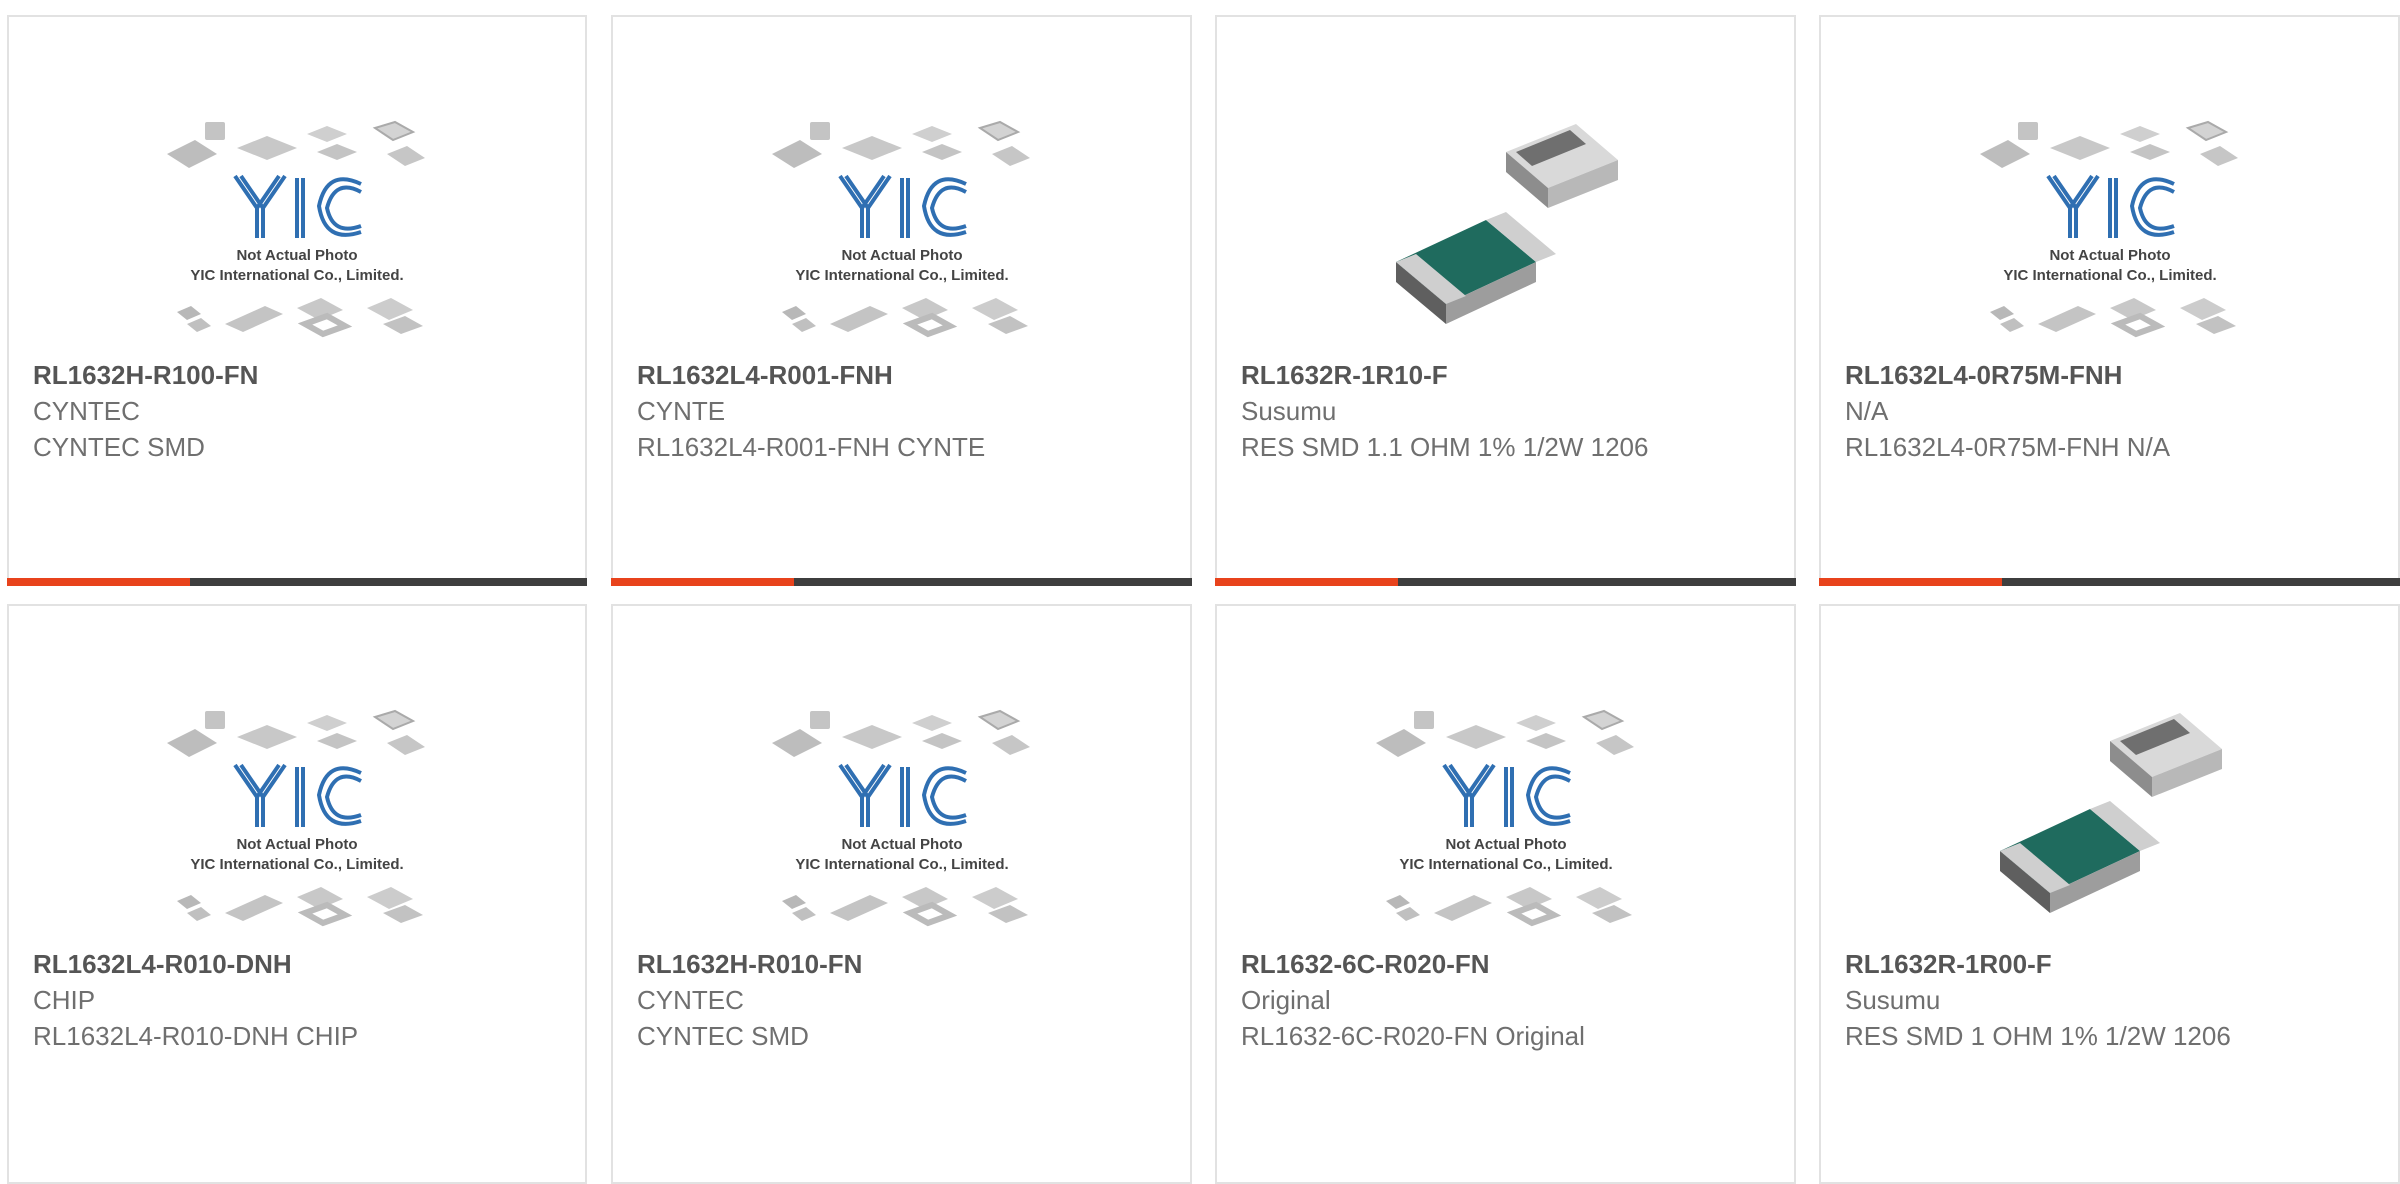 The height and width of the screenshot is (1184, 2400). What do you see at coordinates (297, 964) in the screenshot?
I see `part-number-link: RL1632L4-R010-DNH` at bounding box center [297, 964].